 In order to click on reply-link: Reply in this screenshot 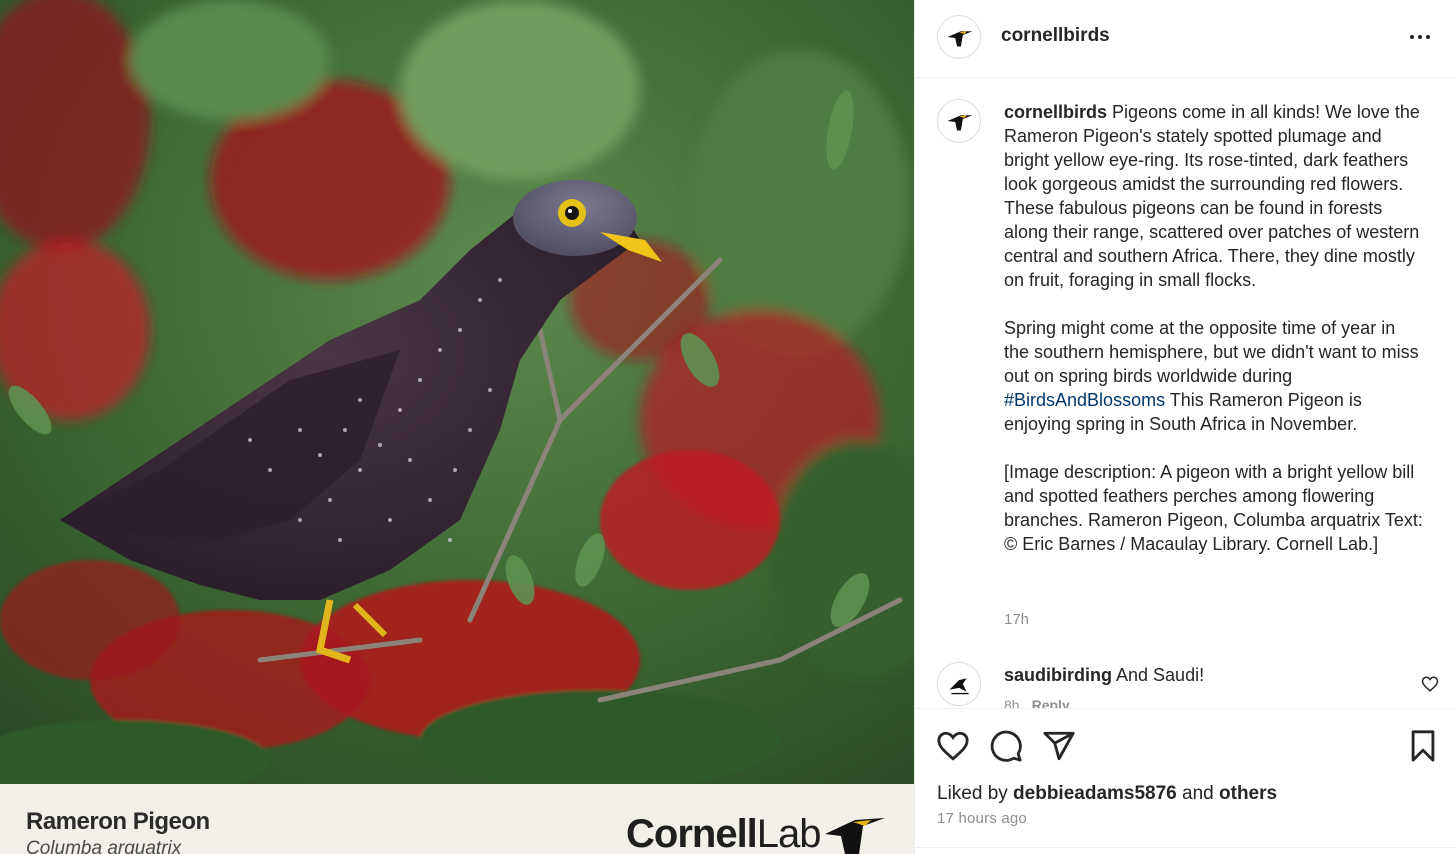, I will do `click(1051, 702)`.